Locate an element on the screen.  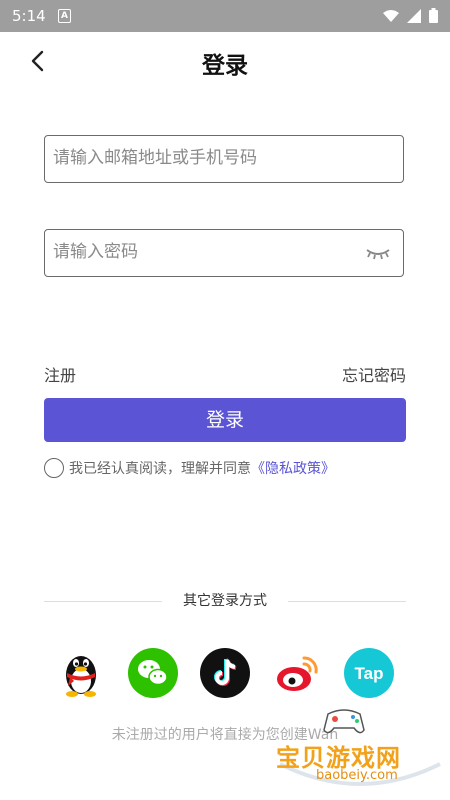
svg-text: Tap is located at coordinates (369, 673).